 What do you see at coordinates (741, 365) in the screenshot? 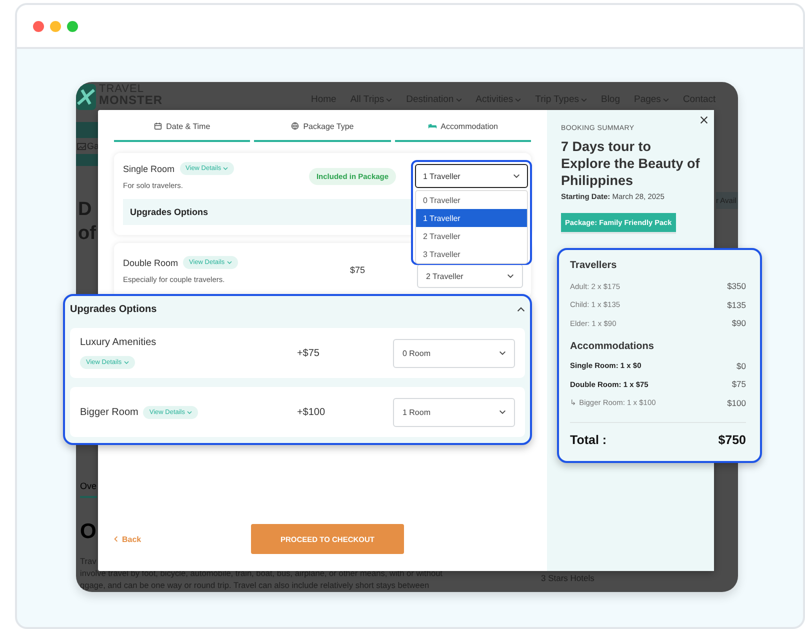
I see `line-amount: $0` at bounding box center [741, 365].